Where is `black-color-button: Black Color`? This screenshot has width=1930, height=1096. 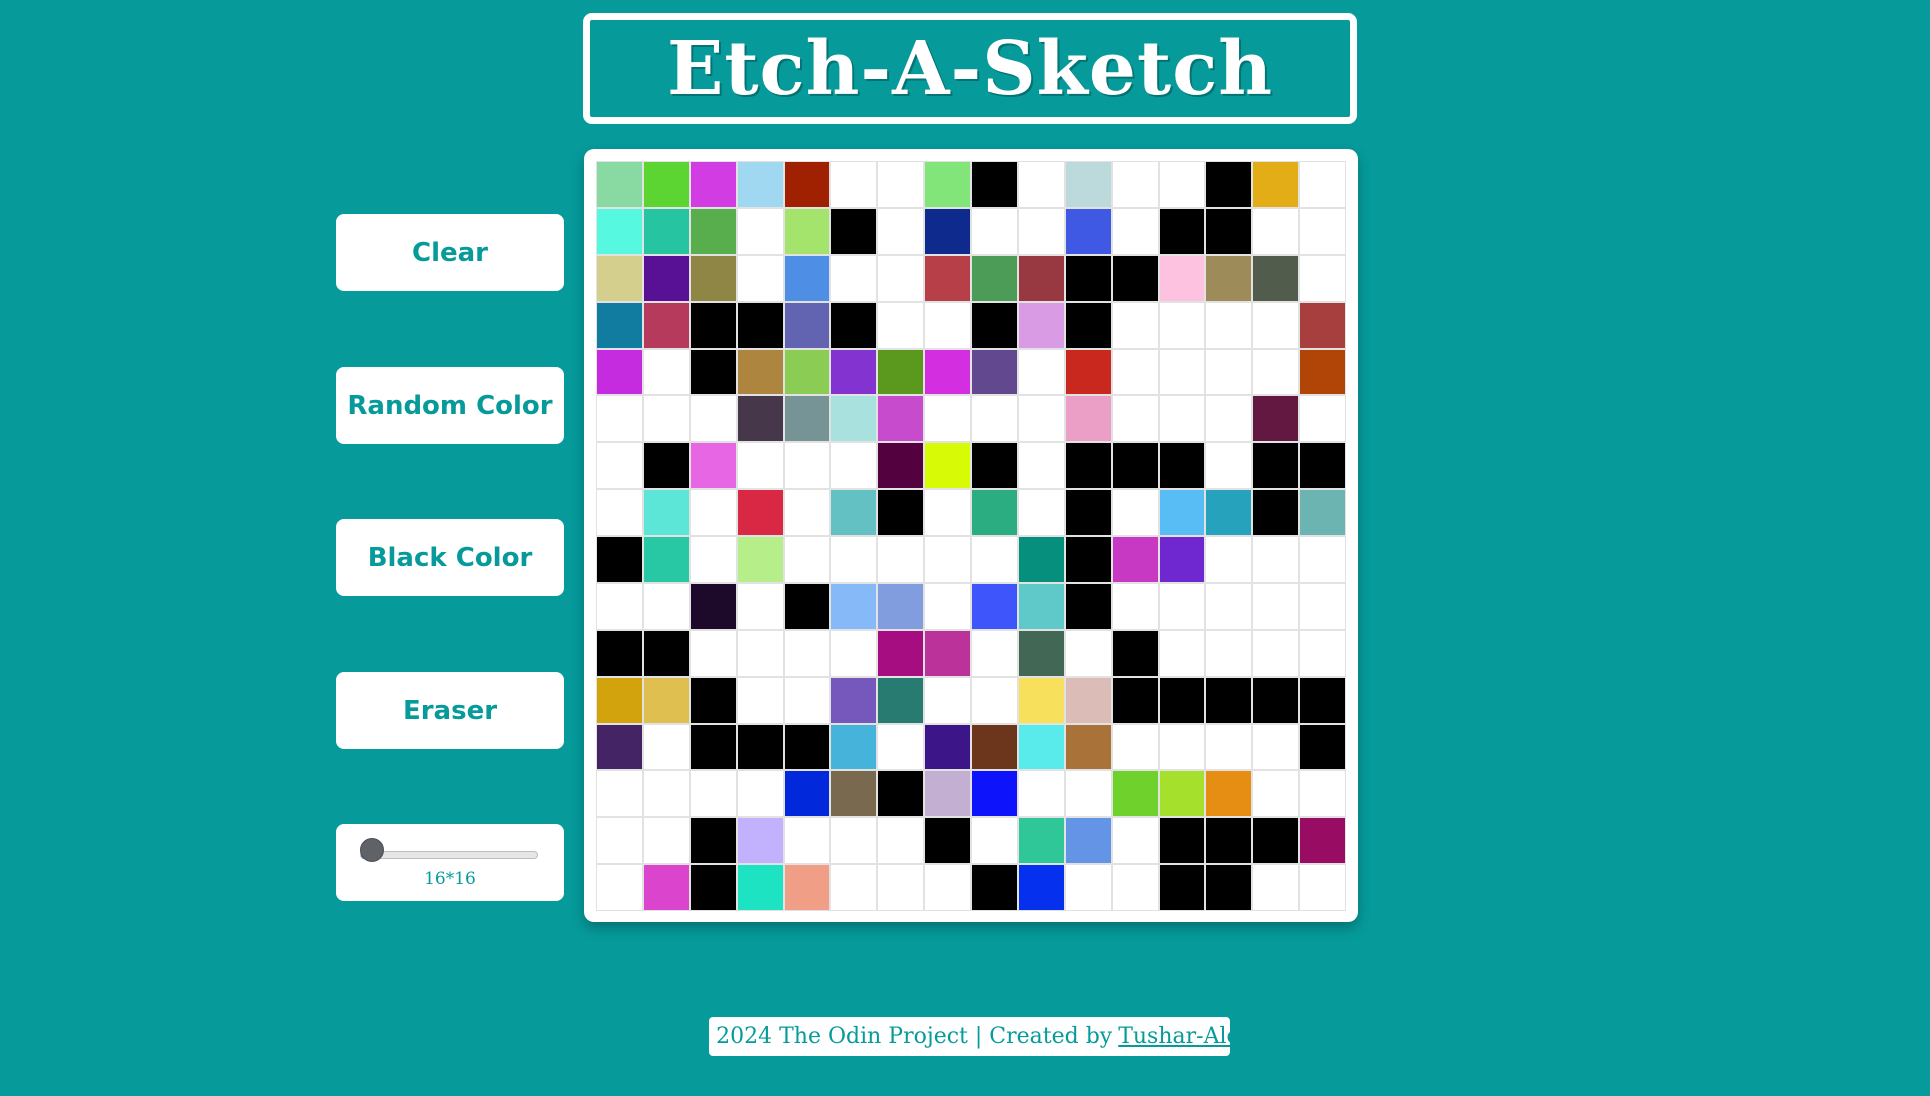
black-color-button: Black Color is located at coordinates (450, 557).